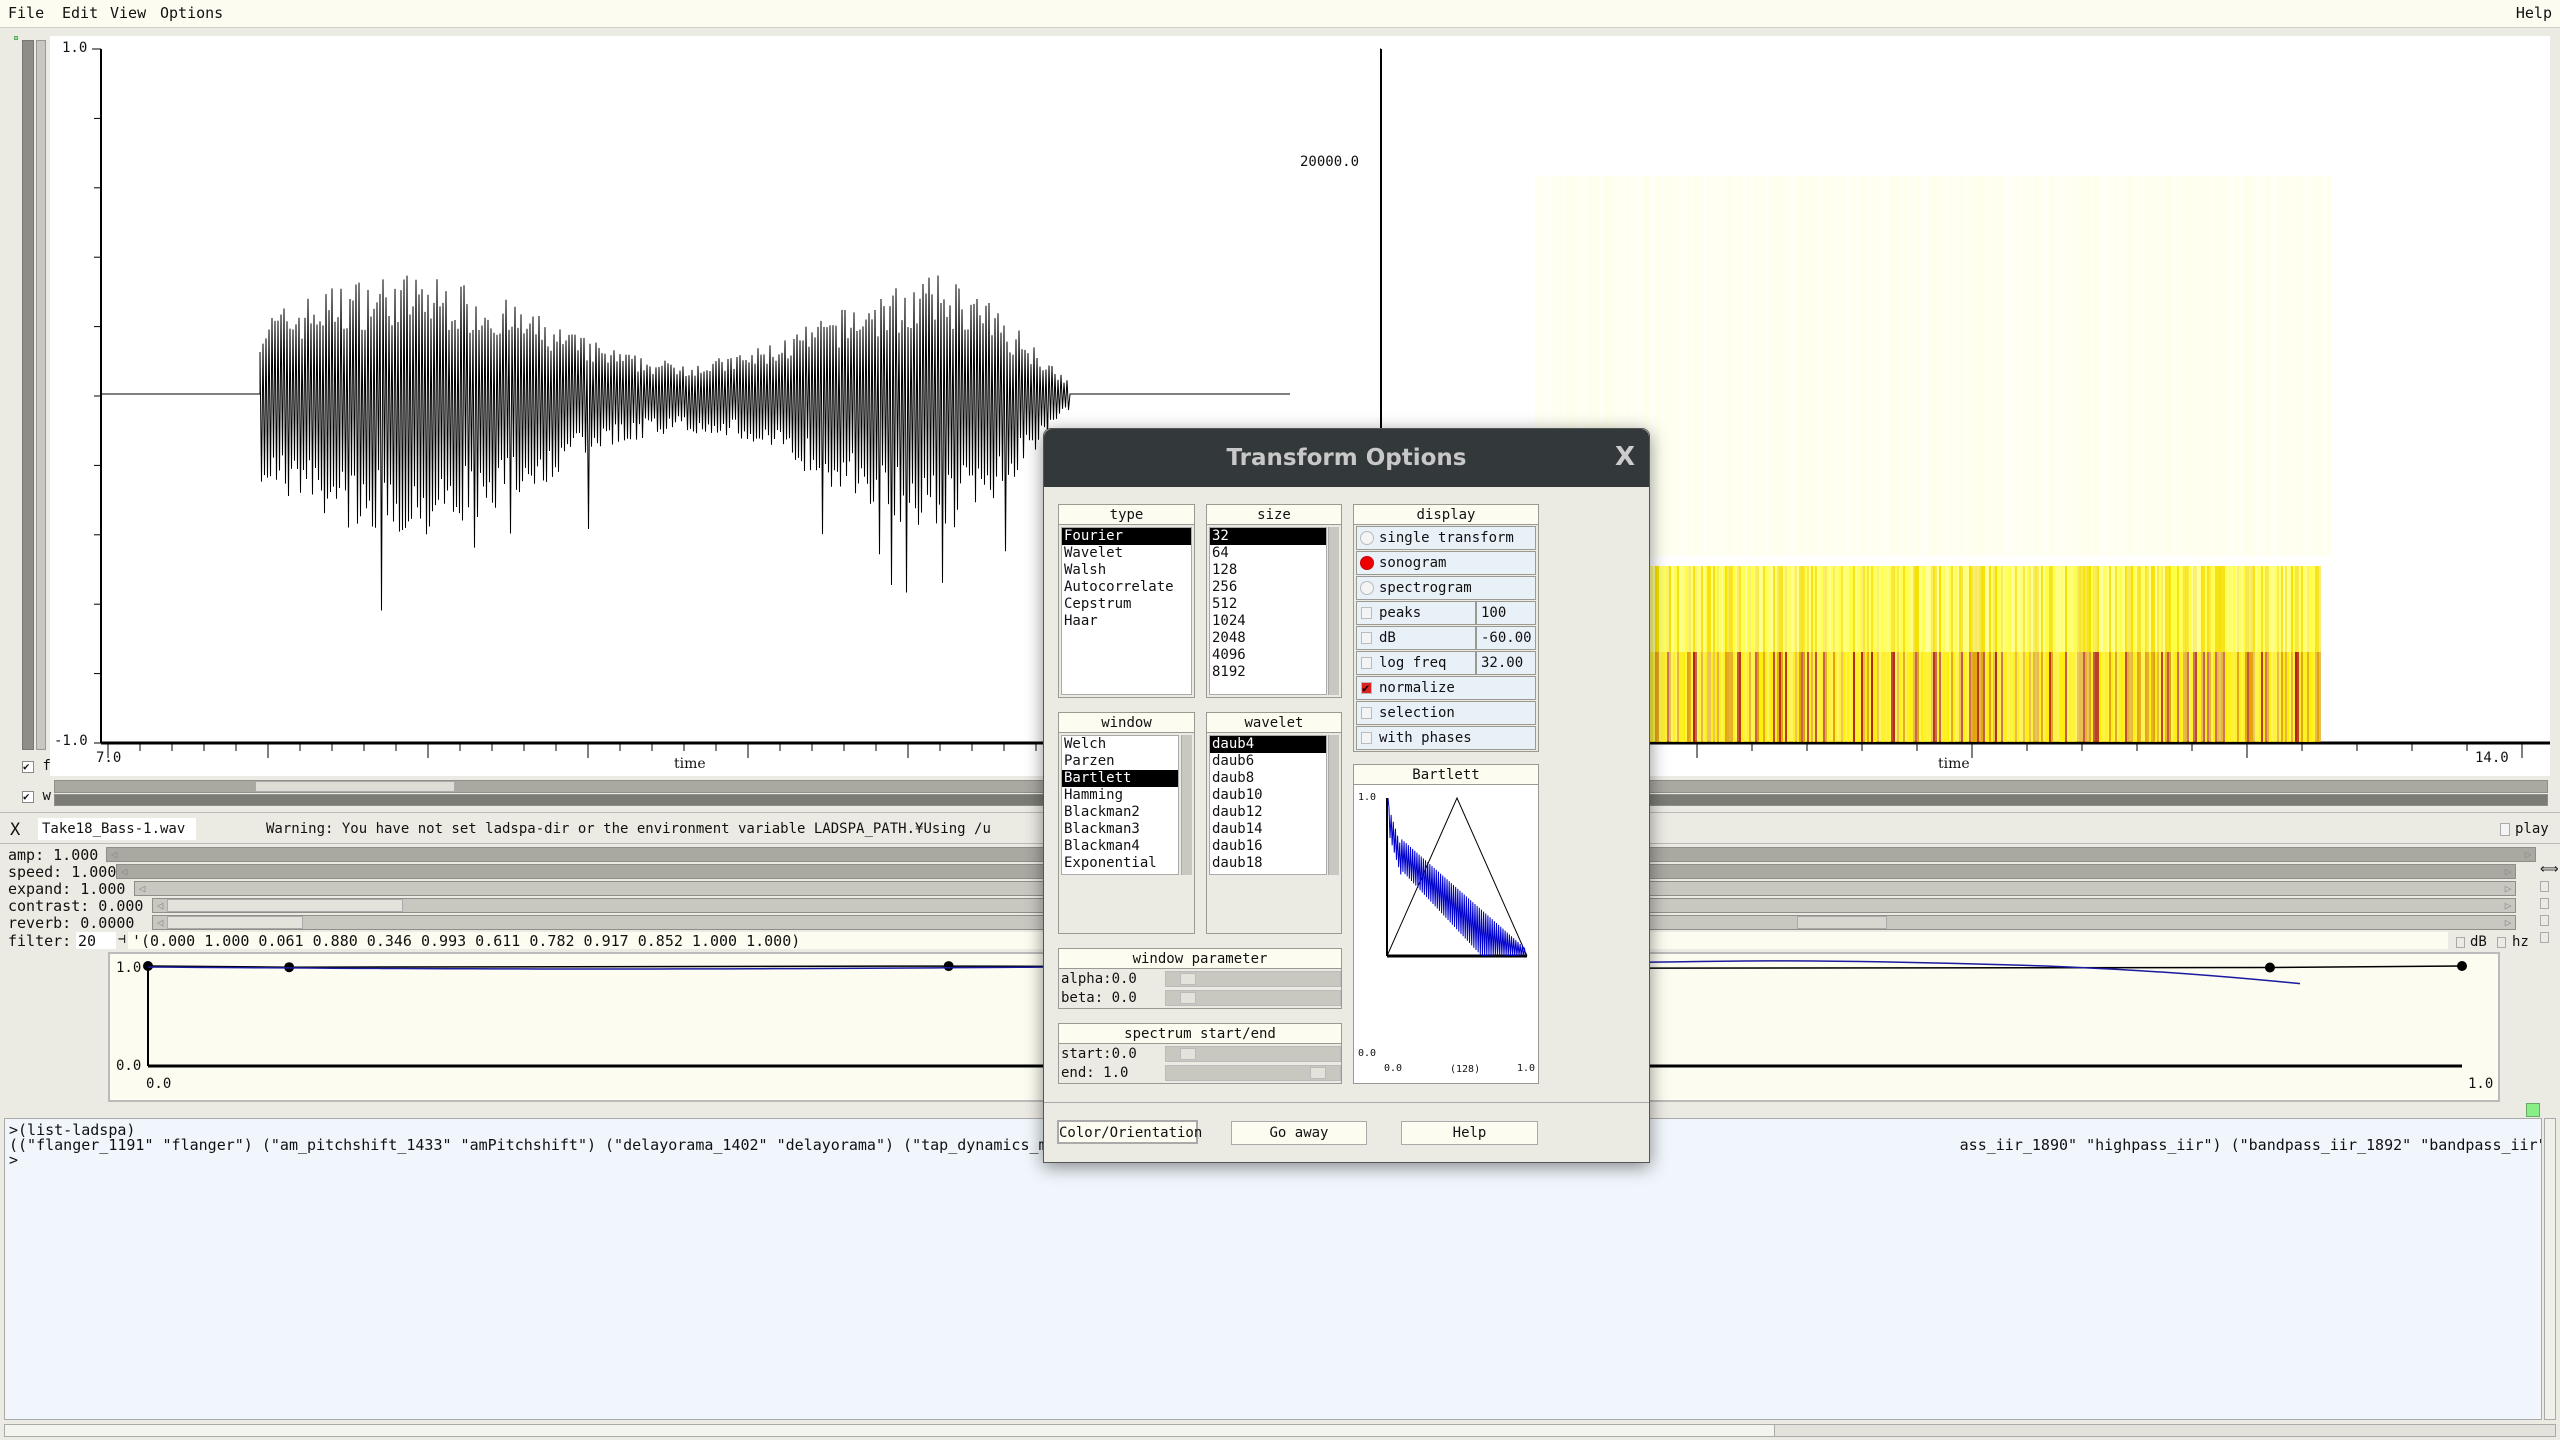 Image resolution: width=2560 pixels, height=1440 pixels. I want to click on f-checkbox: ✔ f, so click(36, 766).